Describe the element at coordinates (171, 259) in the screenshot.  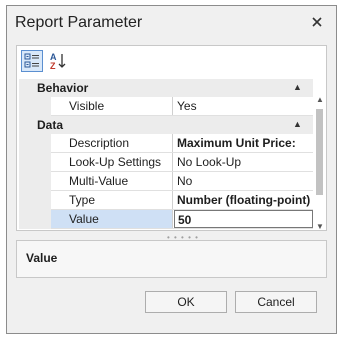
I see `description-panel: Value` at that location.